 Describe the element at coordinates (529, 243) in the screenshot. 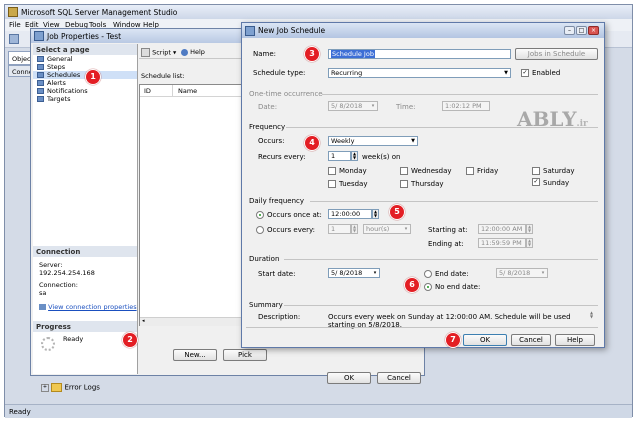

I see `ending-at-spinner: ▲ ▼` at that location.